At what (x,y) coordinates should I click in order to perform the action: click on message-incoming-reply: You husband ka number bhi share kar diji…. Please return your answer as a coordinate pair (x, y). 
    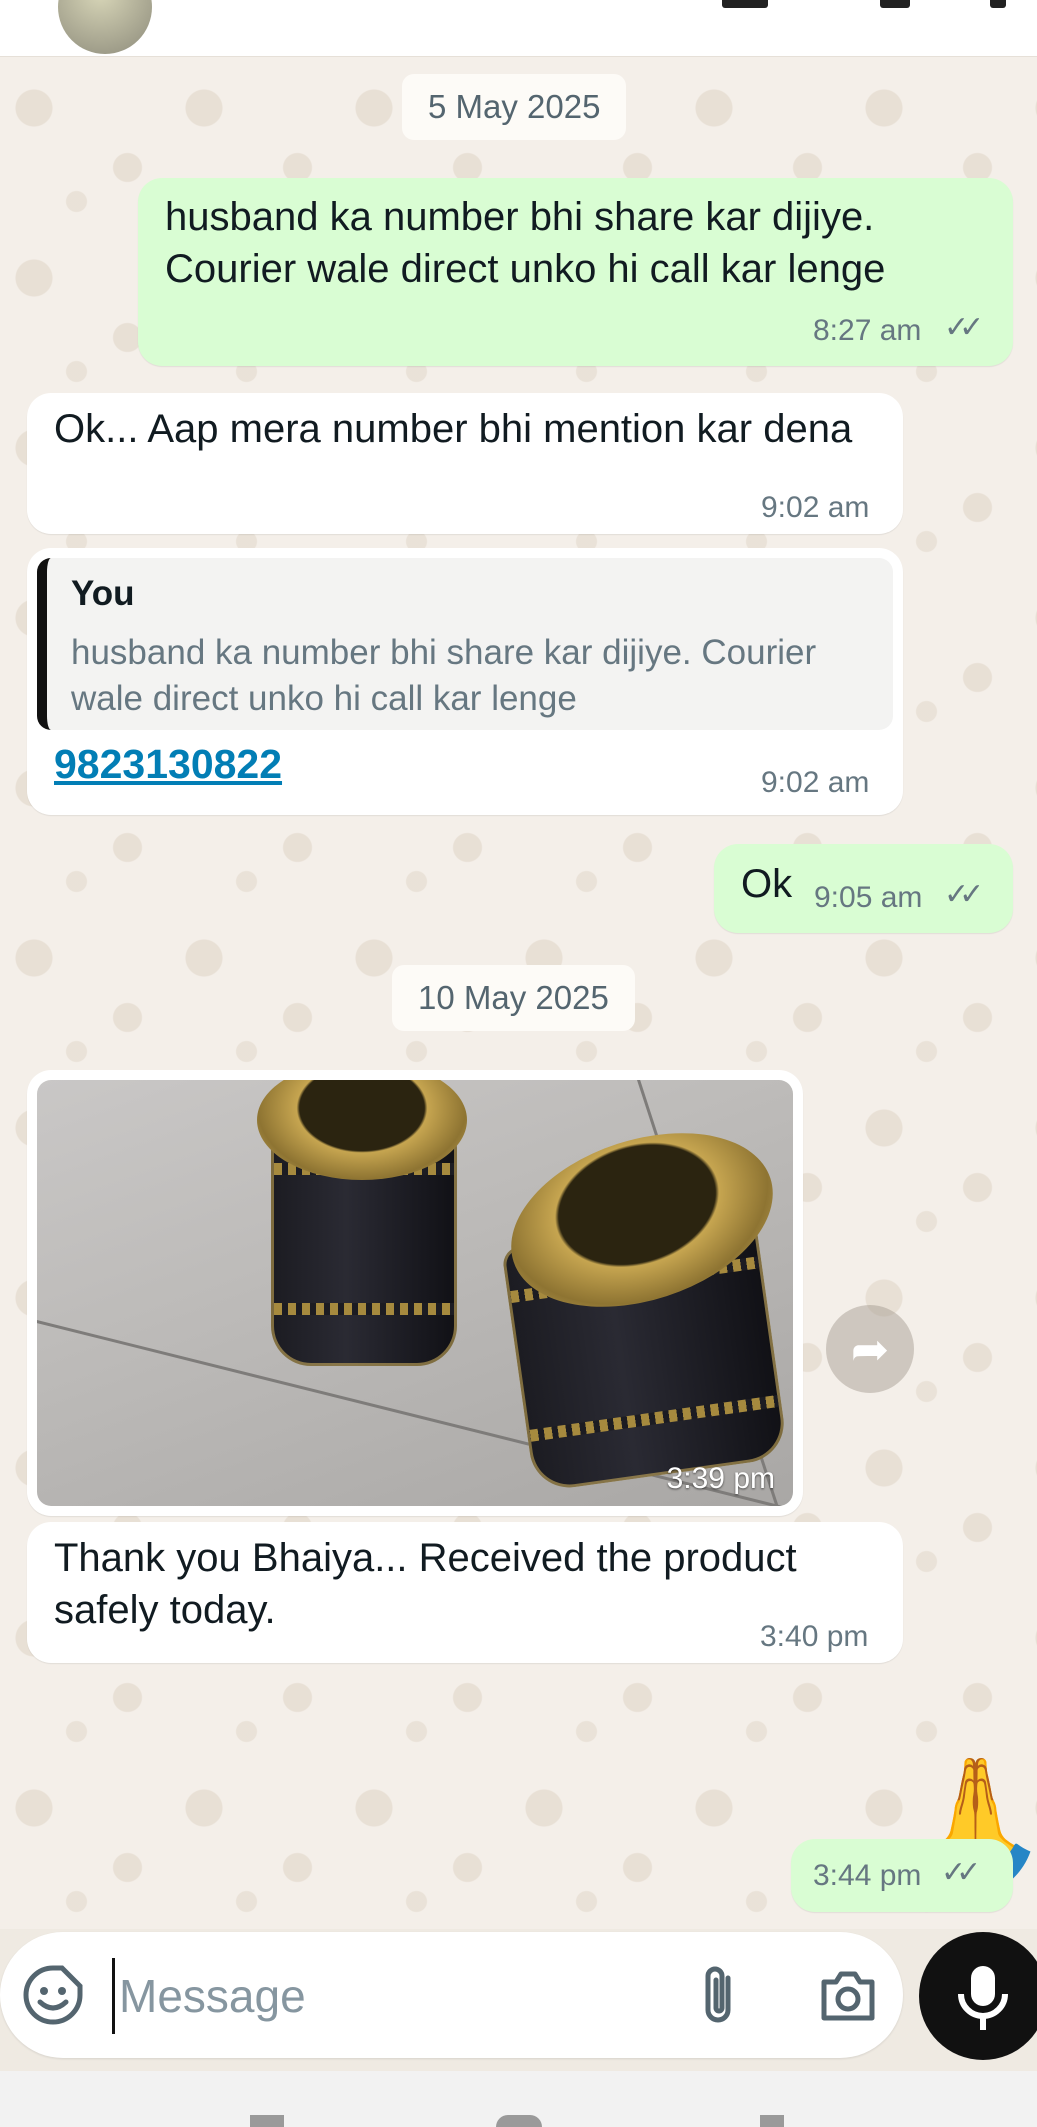
    Looking at the image, I should click on (465, 681).